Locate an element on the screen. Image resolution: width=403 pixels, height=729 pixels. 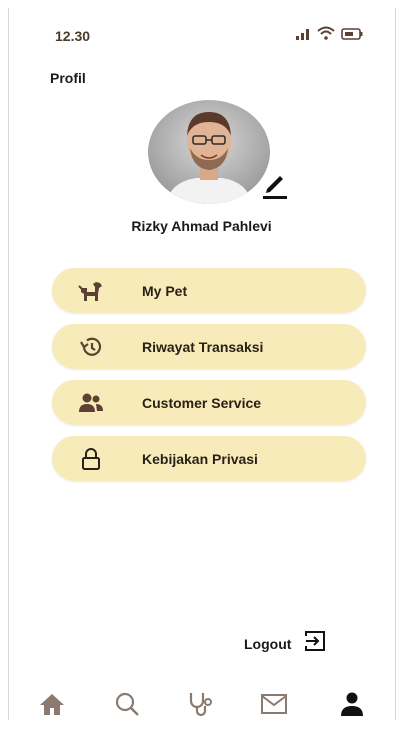
search-icon is located at coordinates (127, 706).